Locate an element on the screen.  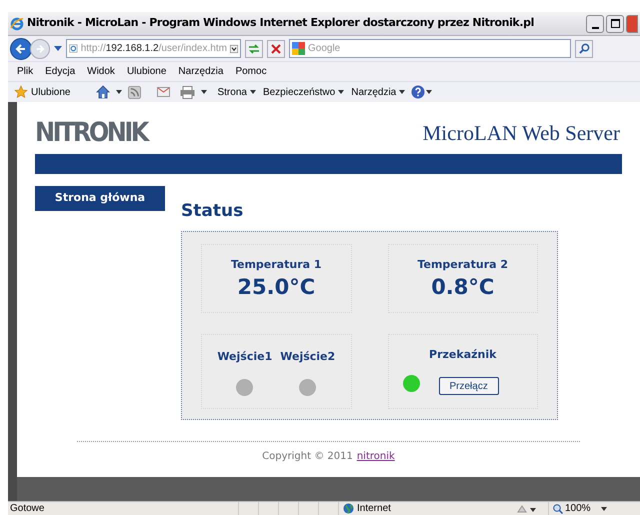
address-field: http://192.168.1.2/user/index.htm is located at coordinates (153, 48).